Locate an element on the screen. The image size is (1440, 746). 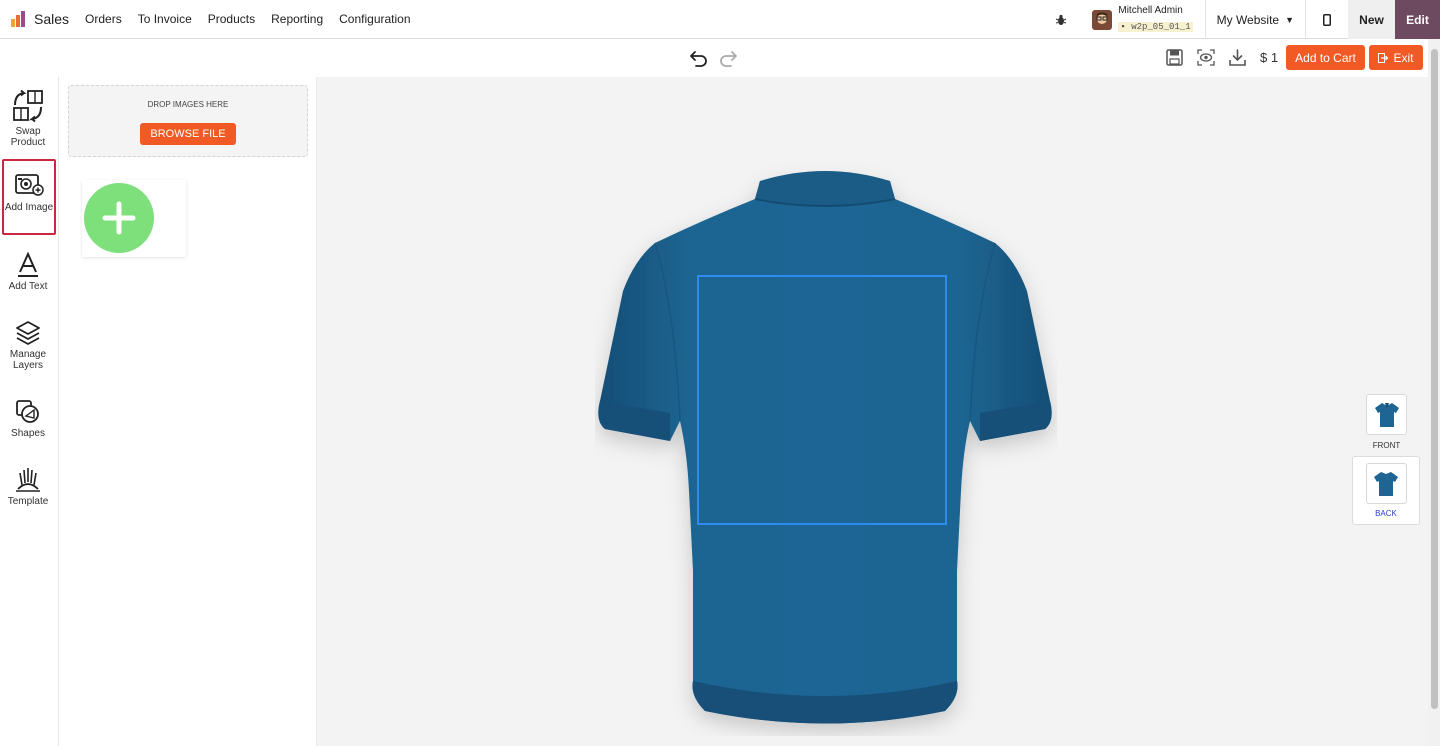
sidebar-item-label: Add Image is located at coordinates (29, 207).